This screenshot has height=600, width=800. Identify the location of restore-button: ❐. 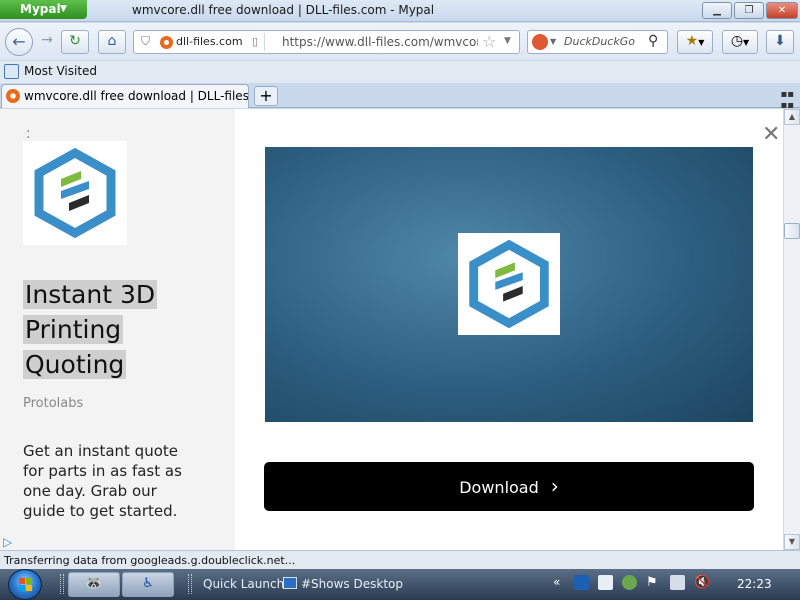
(749, 10).